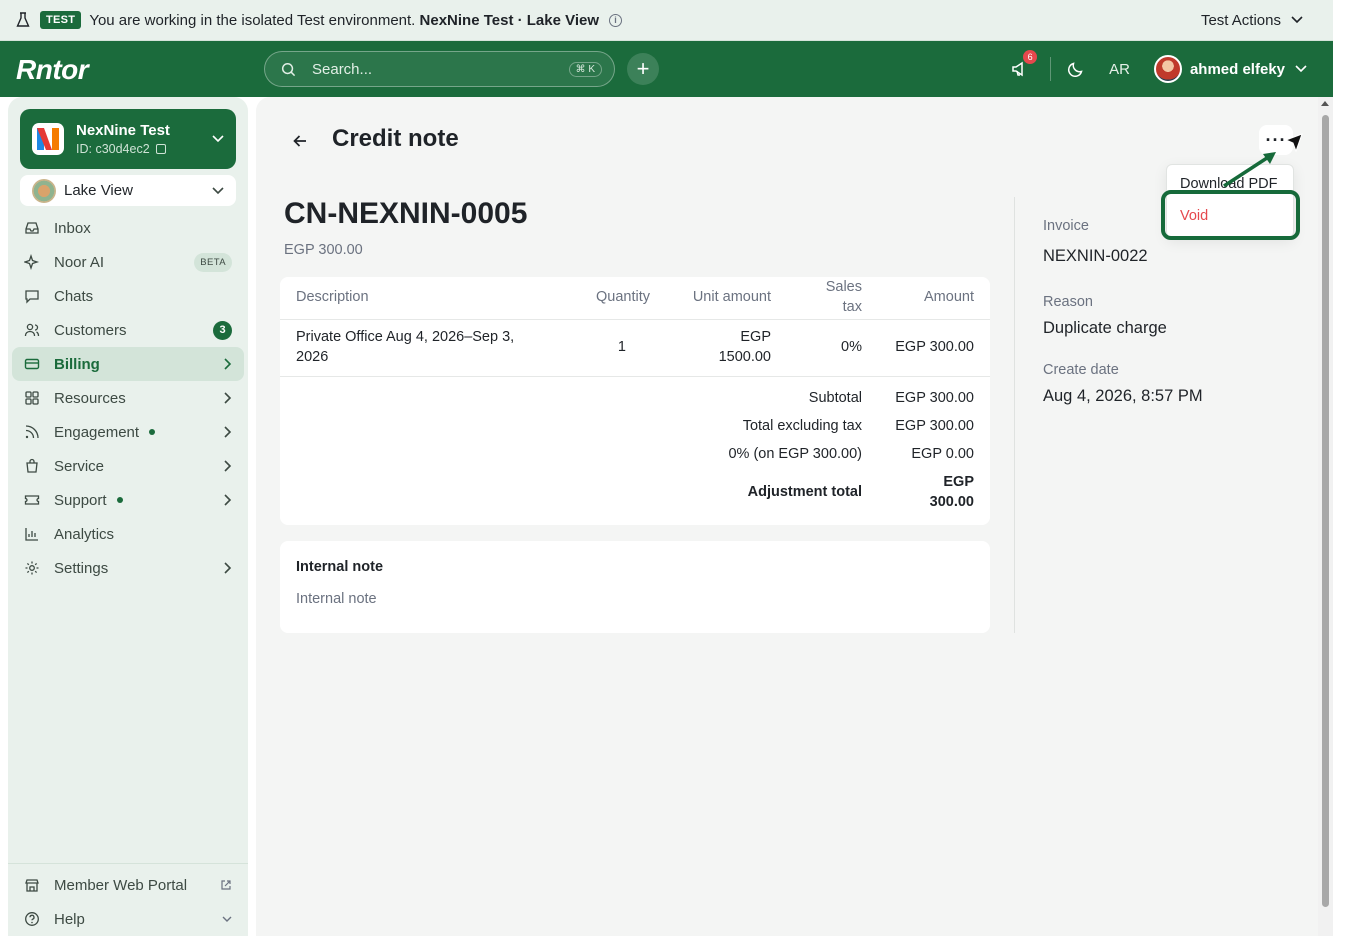  I want to click on row-amount: EGP 300.00, so click(934, 347).